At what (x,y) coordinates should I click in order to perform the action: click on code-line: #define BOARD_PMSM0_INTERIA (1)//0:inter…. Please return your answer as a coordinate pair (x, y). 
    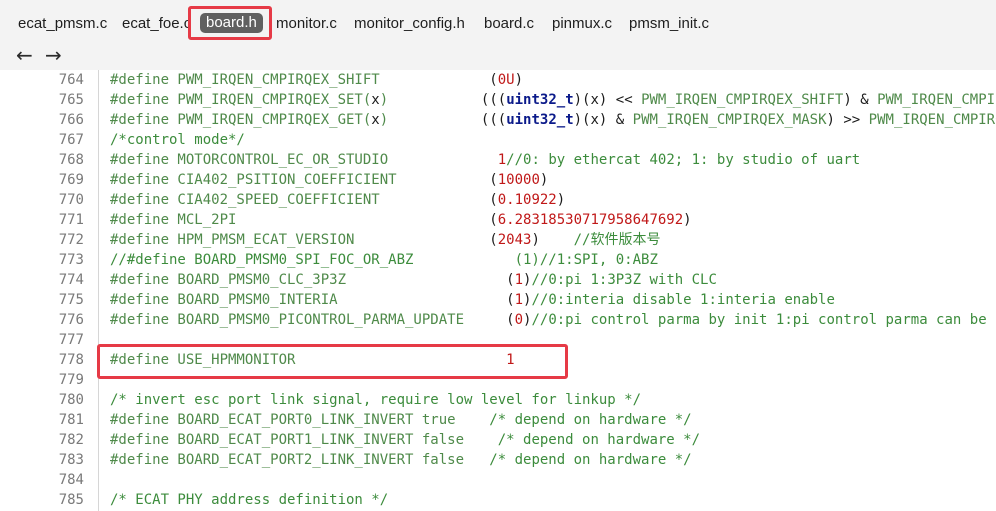
    Looking at the image, I should click on (472, 300).